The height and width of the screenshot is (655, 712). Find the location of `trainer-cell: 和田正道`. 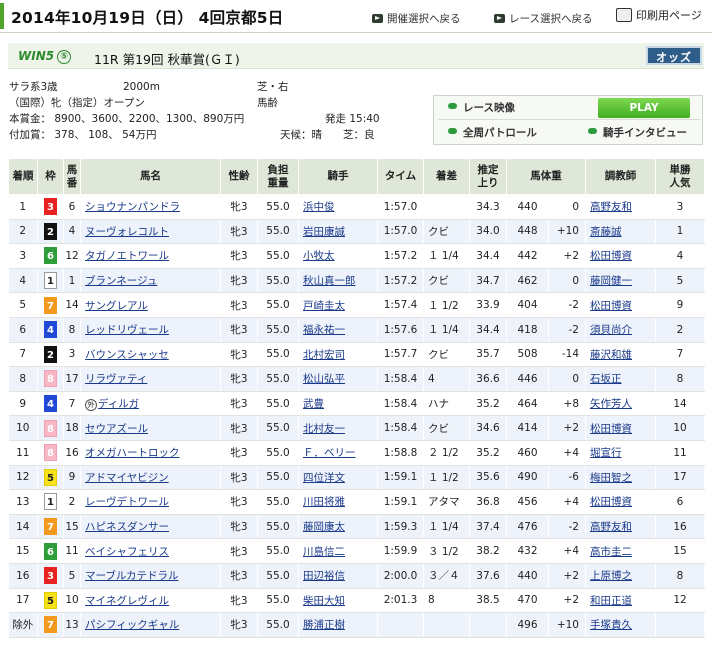

trainer-cell: 和田正道 is located at coordinates (620, 601).